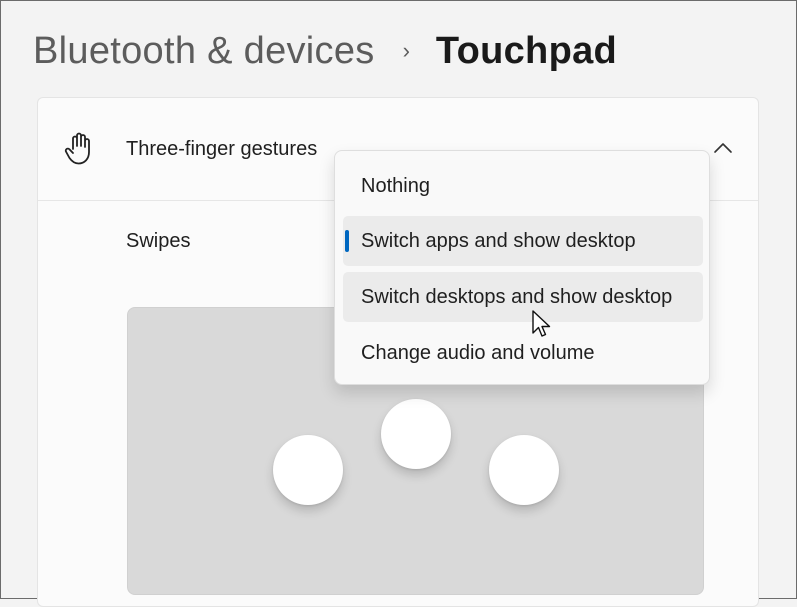 Image resolution: width=797 pixels, height=607 pixels. What do you see at coordinates (517, 297) in the screenshot?
I see `option-label: Switch desktops and show desktop` at bounding box center [517, 297].